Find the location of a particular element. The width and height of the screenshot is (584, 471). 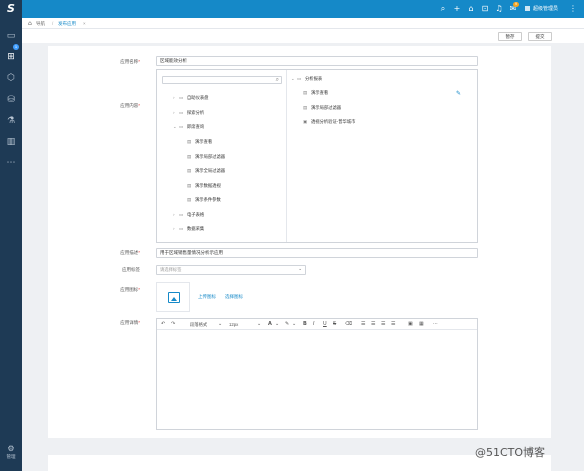

message-badge: 9 is located at coordinates (516, 4).